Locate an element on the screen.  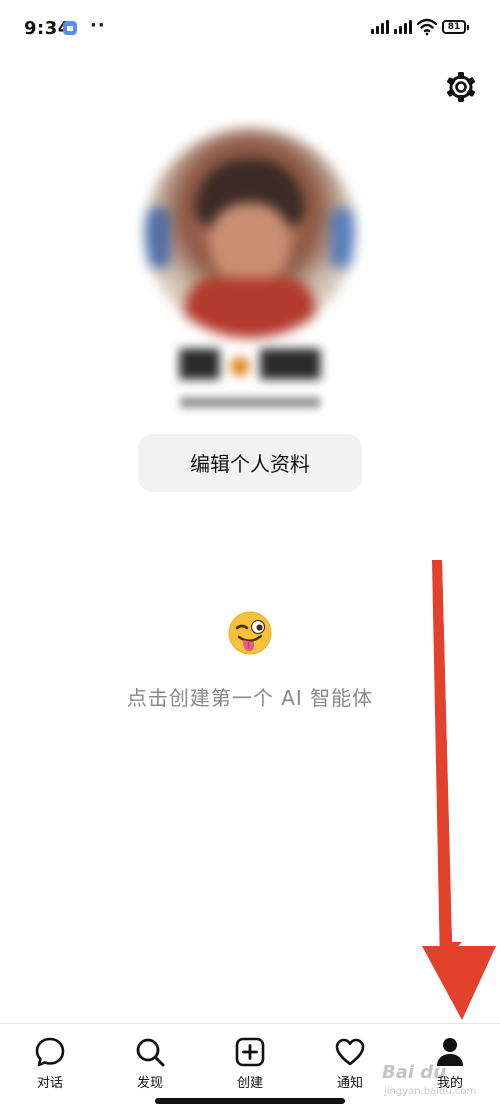
nav-label: 创建 is located at coordinates (249, 1083).